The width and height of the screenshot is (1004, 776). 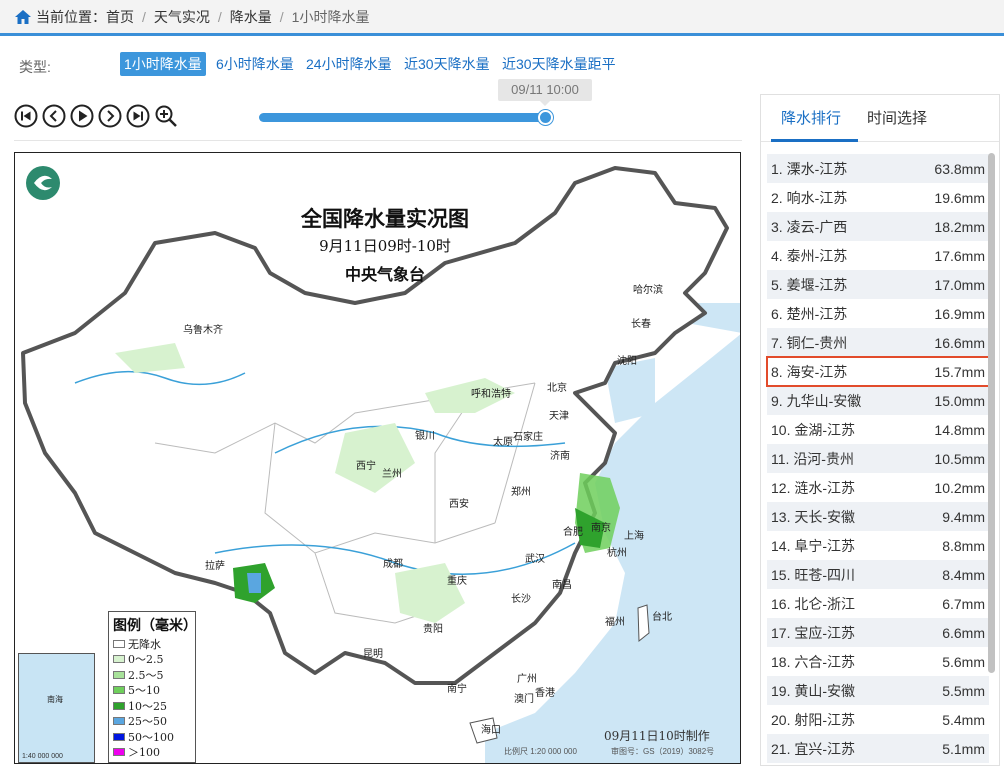 I want to click on time-slider-track, so click(x=402, y=117).